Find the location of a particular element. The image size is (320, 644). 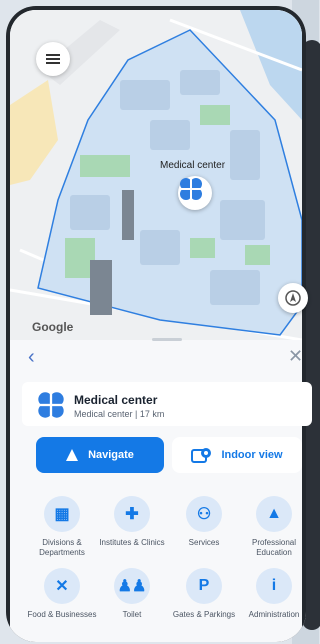

category-divisions: ▦ Divisions & Departments is located at coordinates (62, 527).